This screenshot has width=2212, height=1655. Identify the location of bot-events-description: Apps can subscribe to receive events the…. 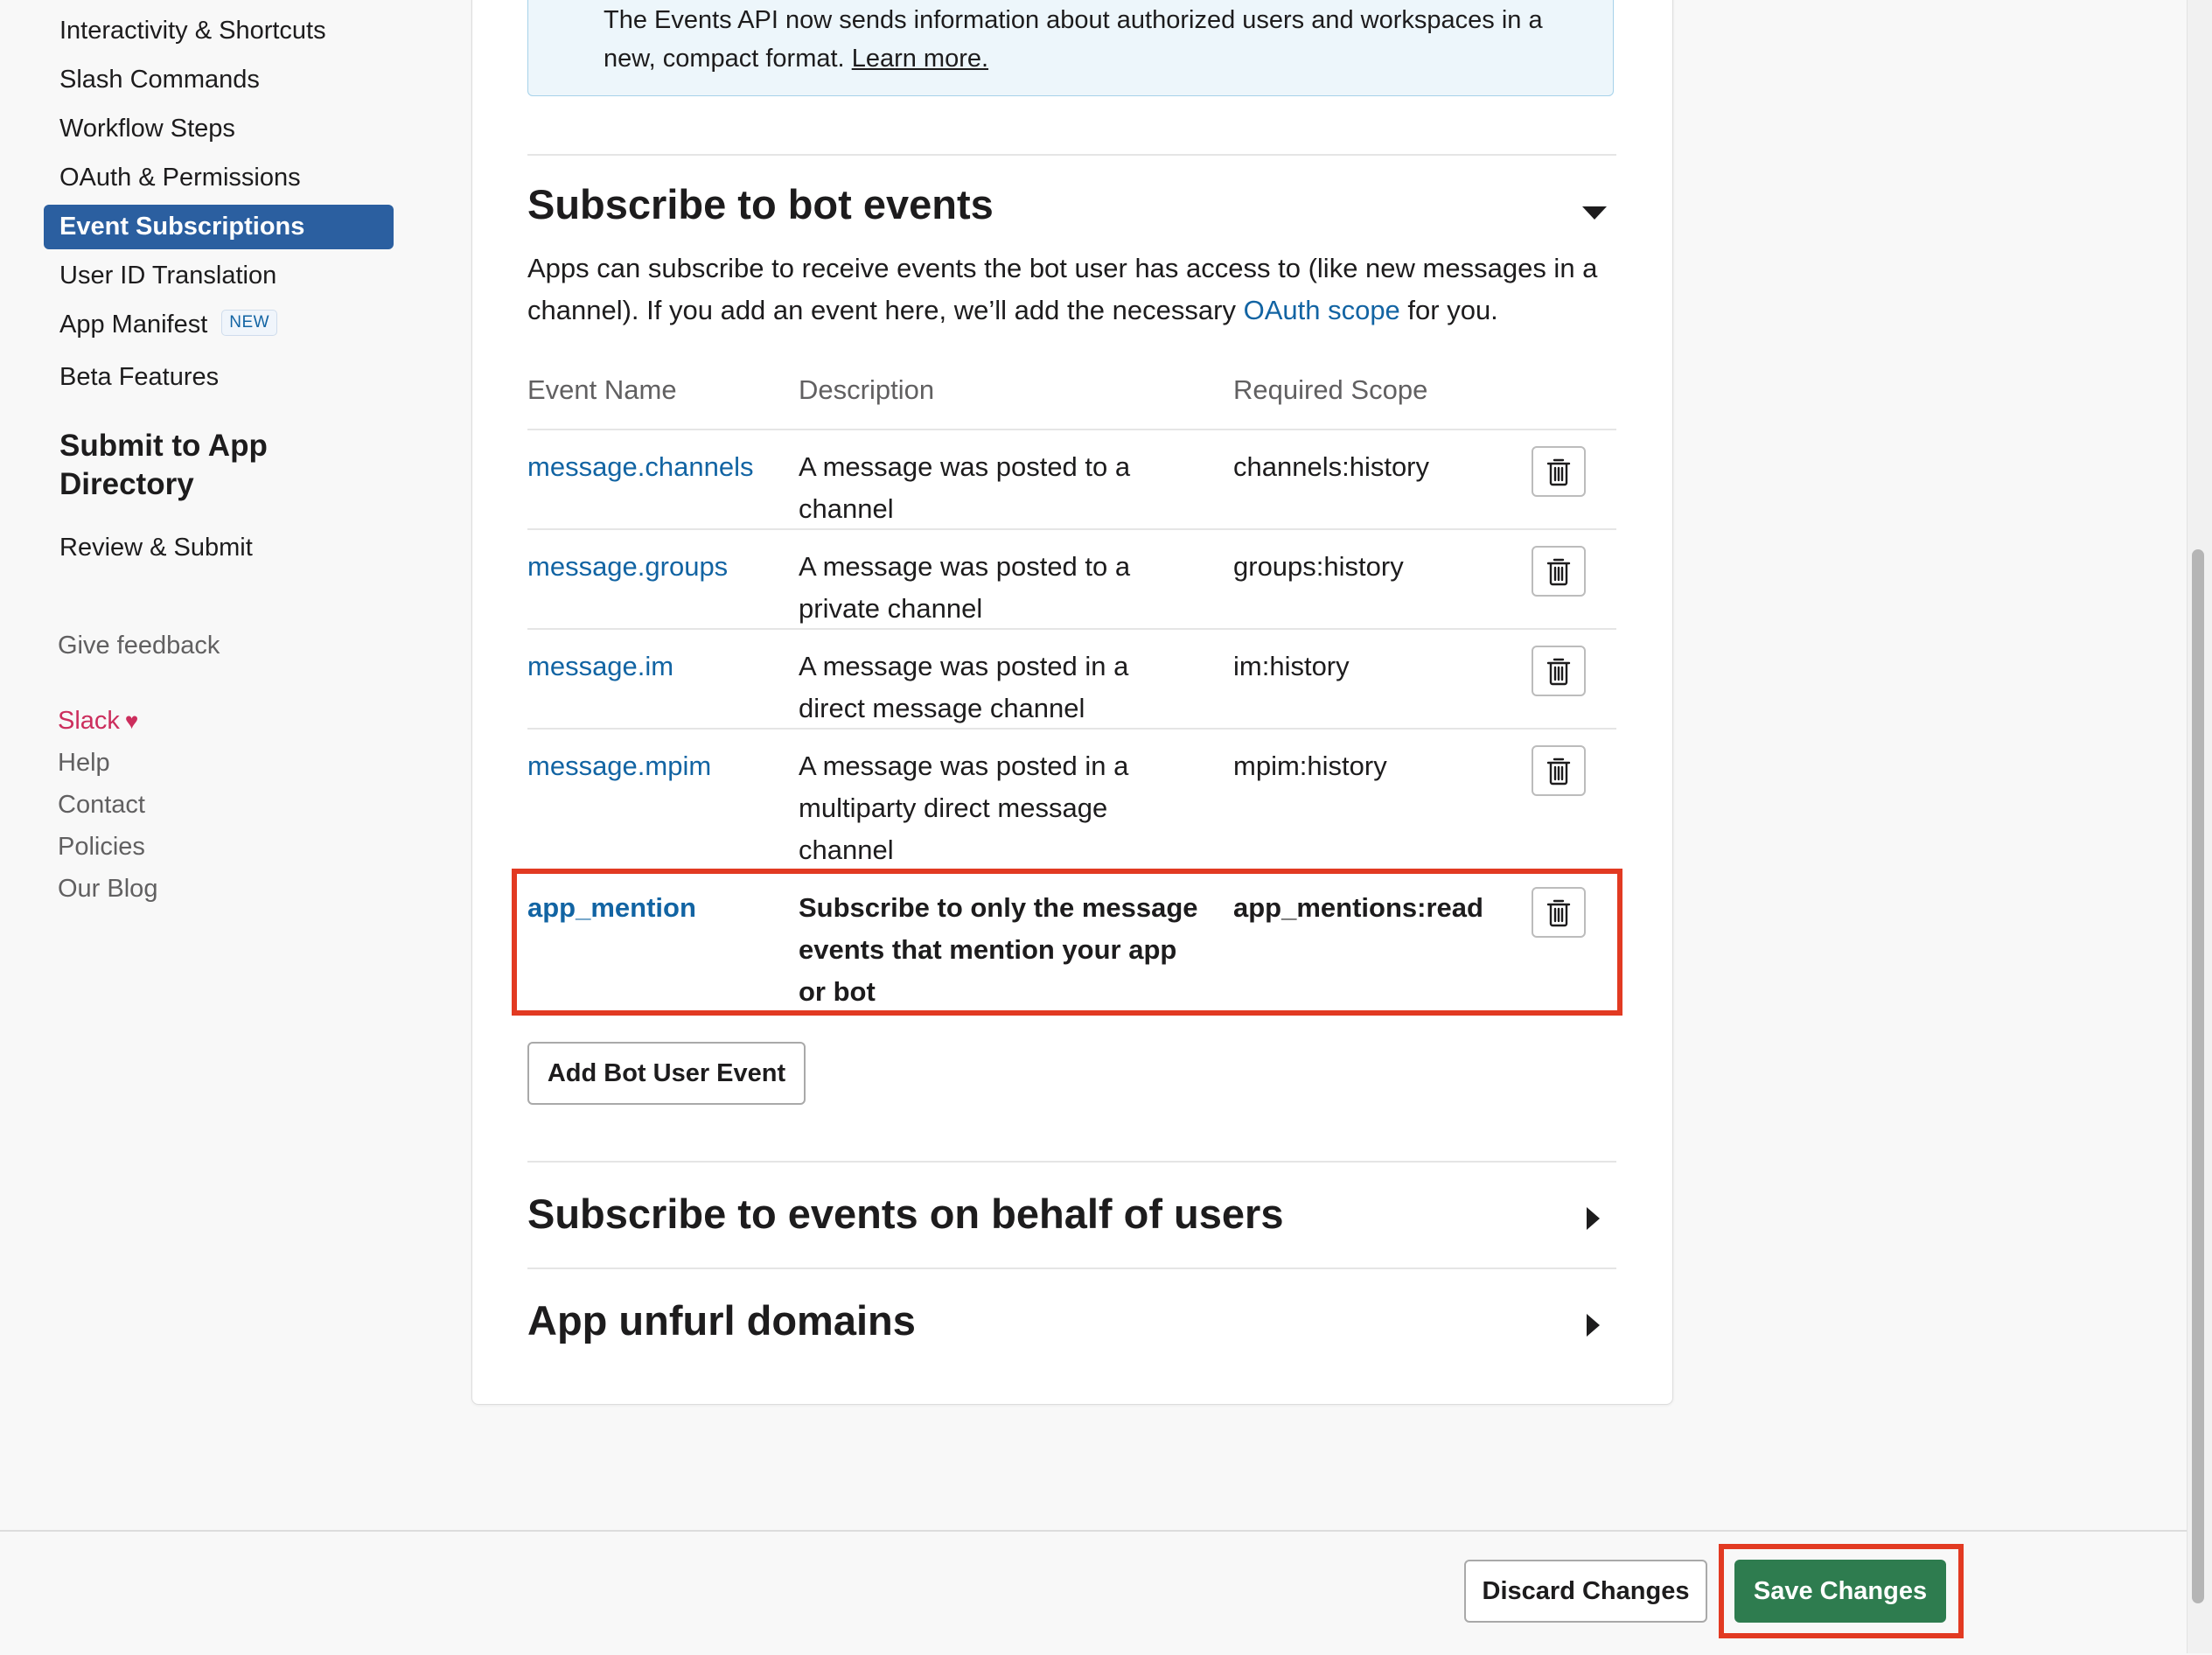
(1071, 290).